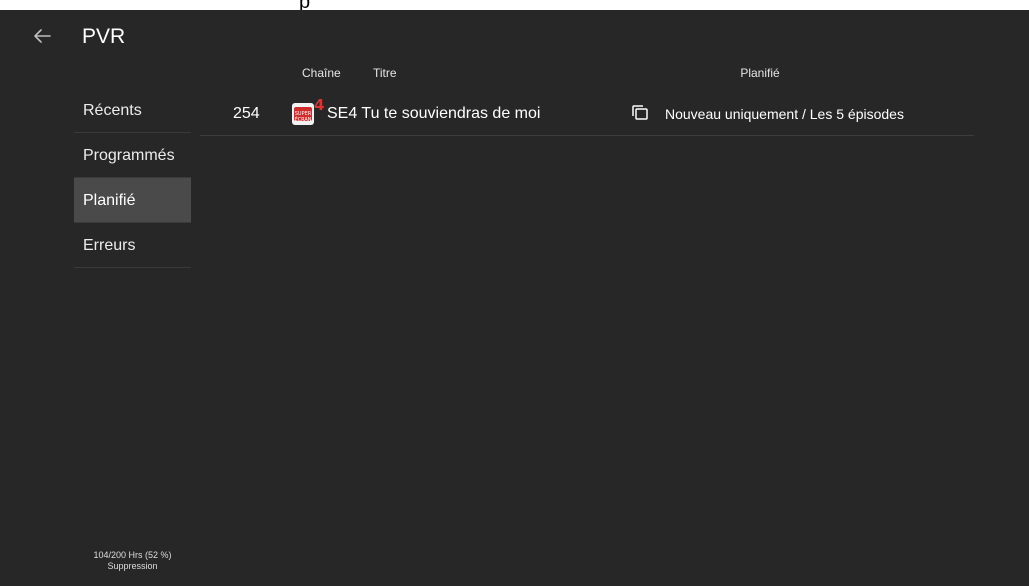 The width and height of the screenshot is (1029, 586). Describe the element at coordinates (132, 155) in the screenshot. I see `sidebar-item-programmes: Programmés` at that location.